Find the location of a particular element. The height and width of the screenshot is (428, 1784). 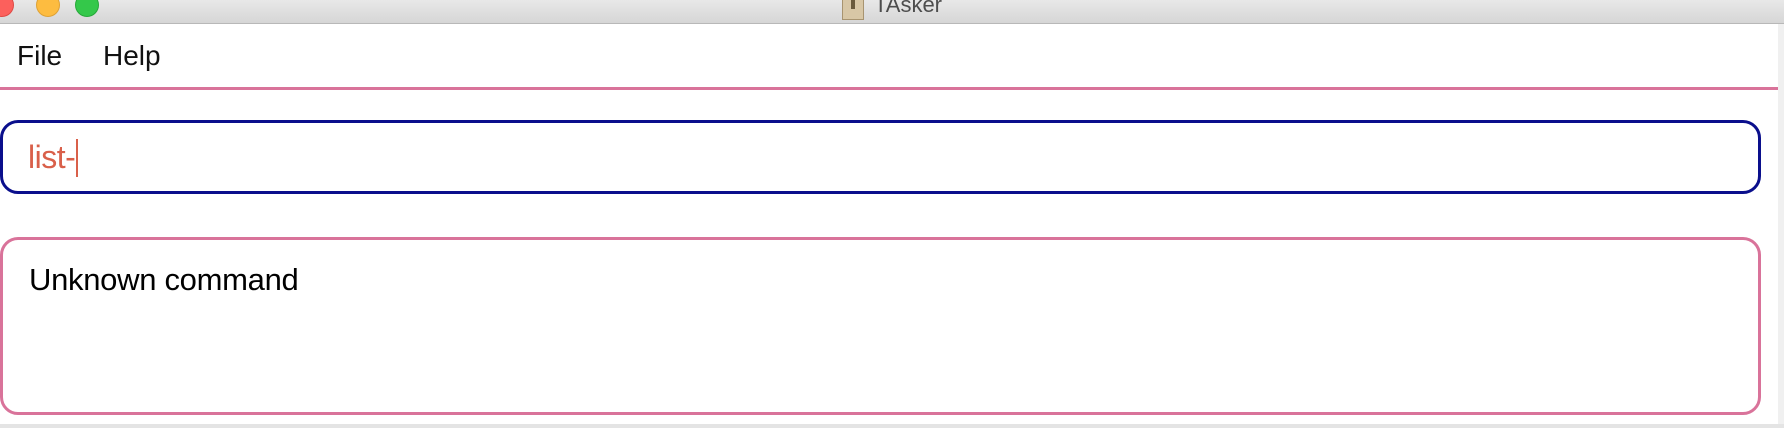

window-edge is located at coordinates (1781, 226).